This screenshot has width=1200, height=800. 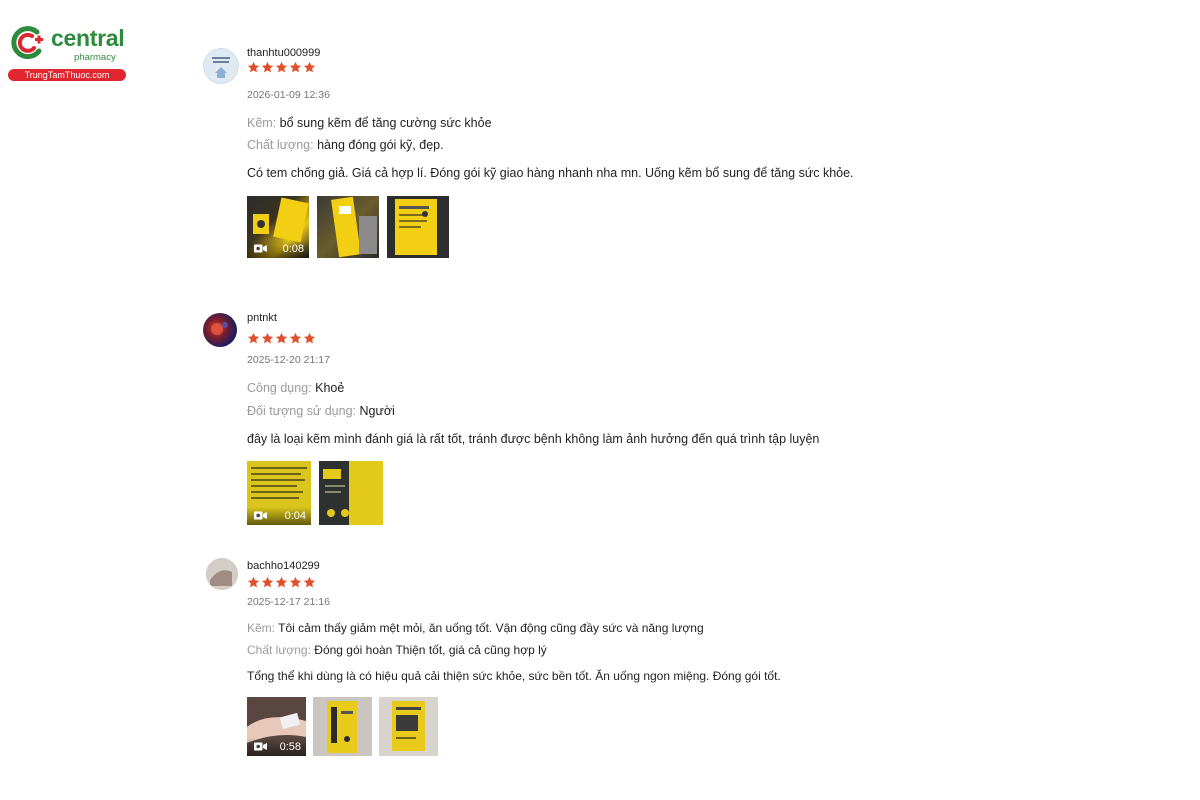 I want to click on video-duration: 0:58, so click(x=290, y=747).